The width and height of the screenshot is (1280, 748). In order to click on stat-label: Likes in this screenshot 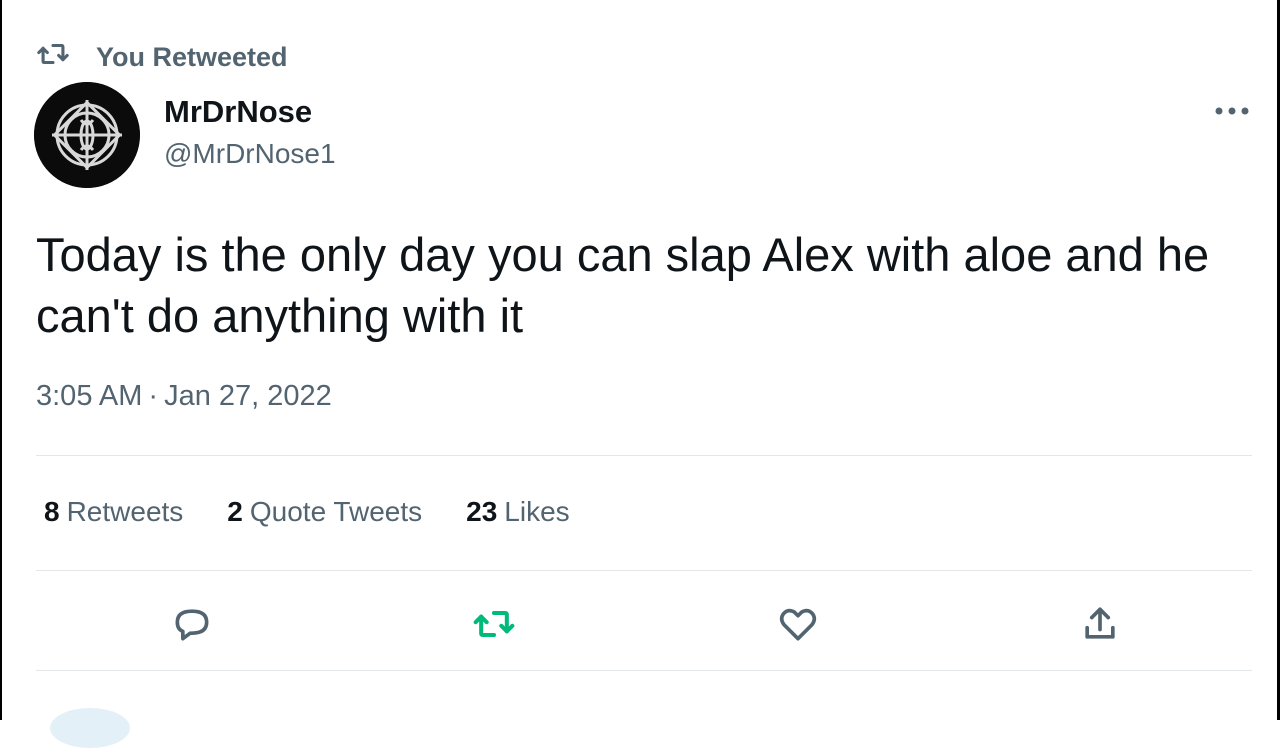, I will do `click(537, 511)`.